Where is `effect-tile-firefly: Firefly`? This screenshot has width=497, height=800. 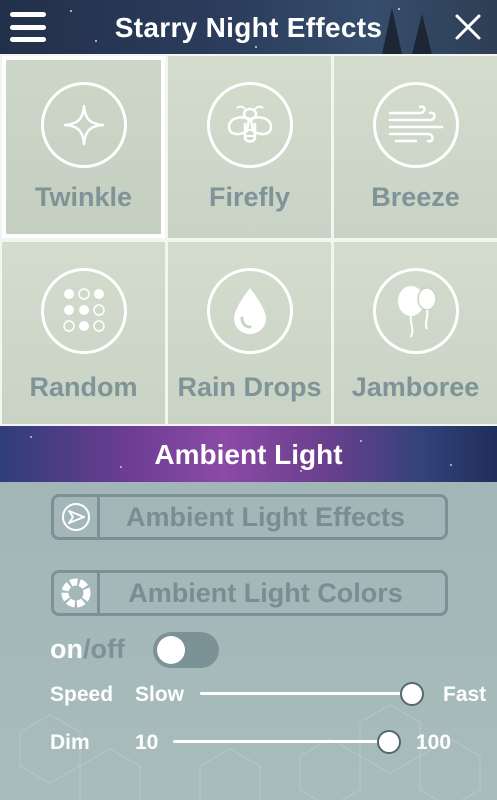
effect-tile-firefly: Firefly is located at coordinates (249, 147).